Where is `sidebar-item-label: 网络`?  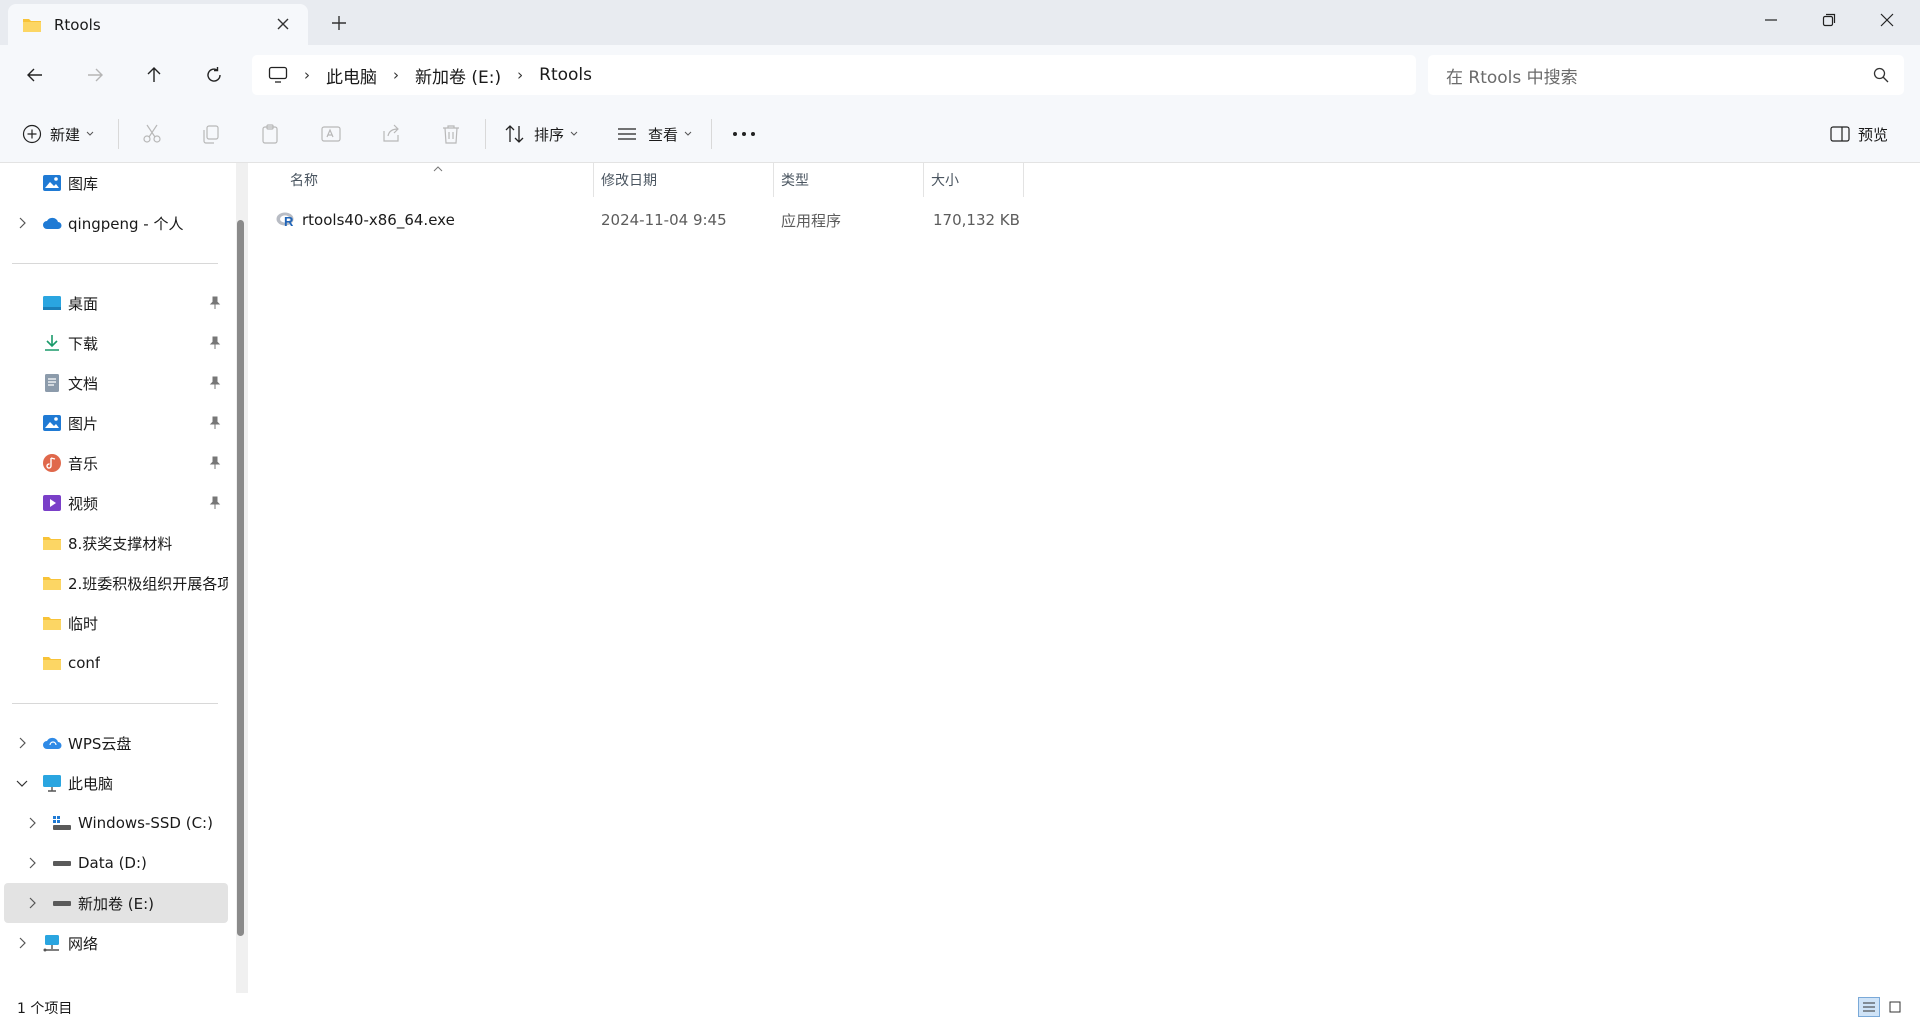
sidebar-item-label: 网络 is located at coordinates (83, 943).